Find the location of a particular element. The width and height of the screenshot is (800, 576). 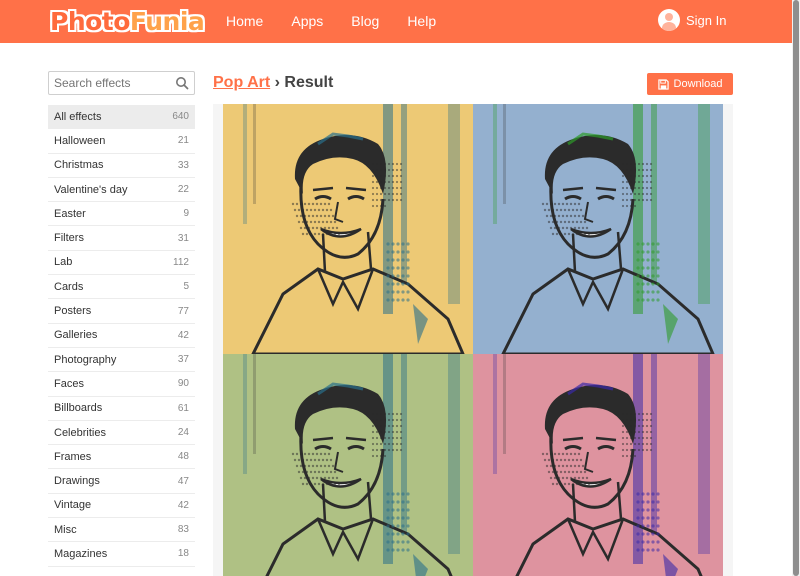

nav-help-link: Help is located at coordinates (421, 21).